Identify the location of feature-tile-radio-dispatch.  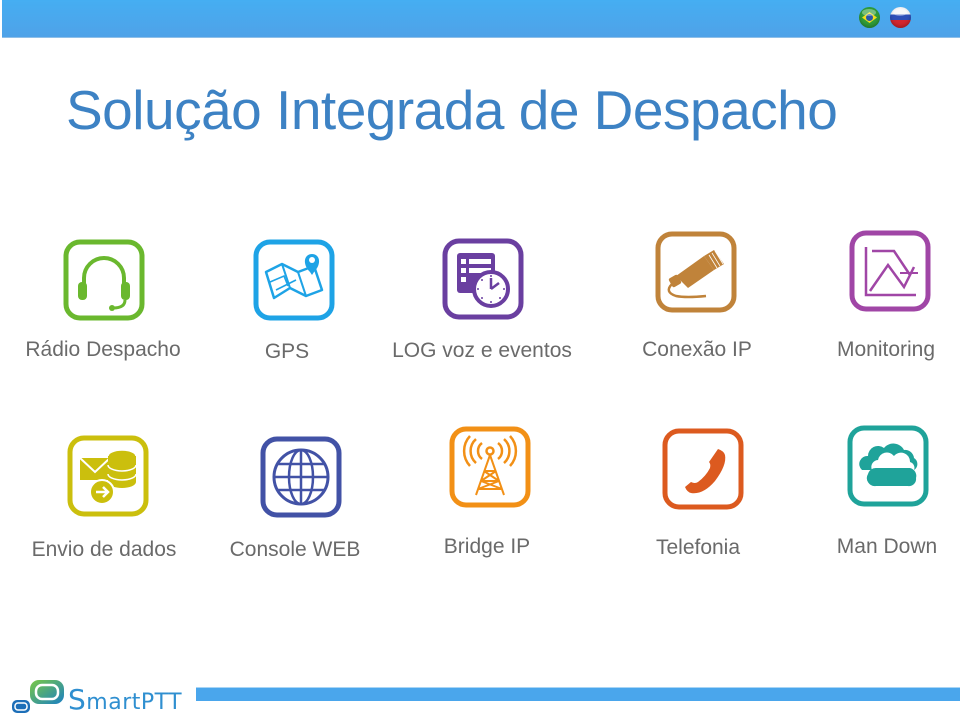
(104, 280).